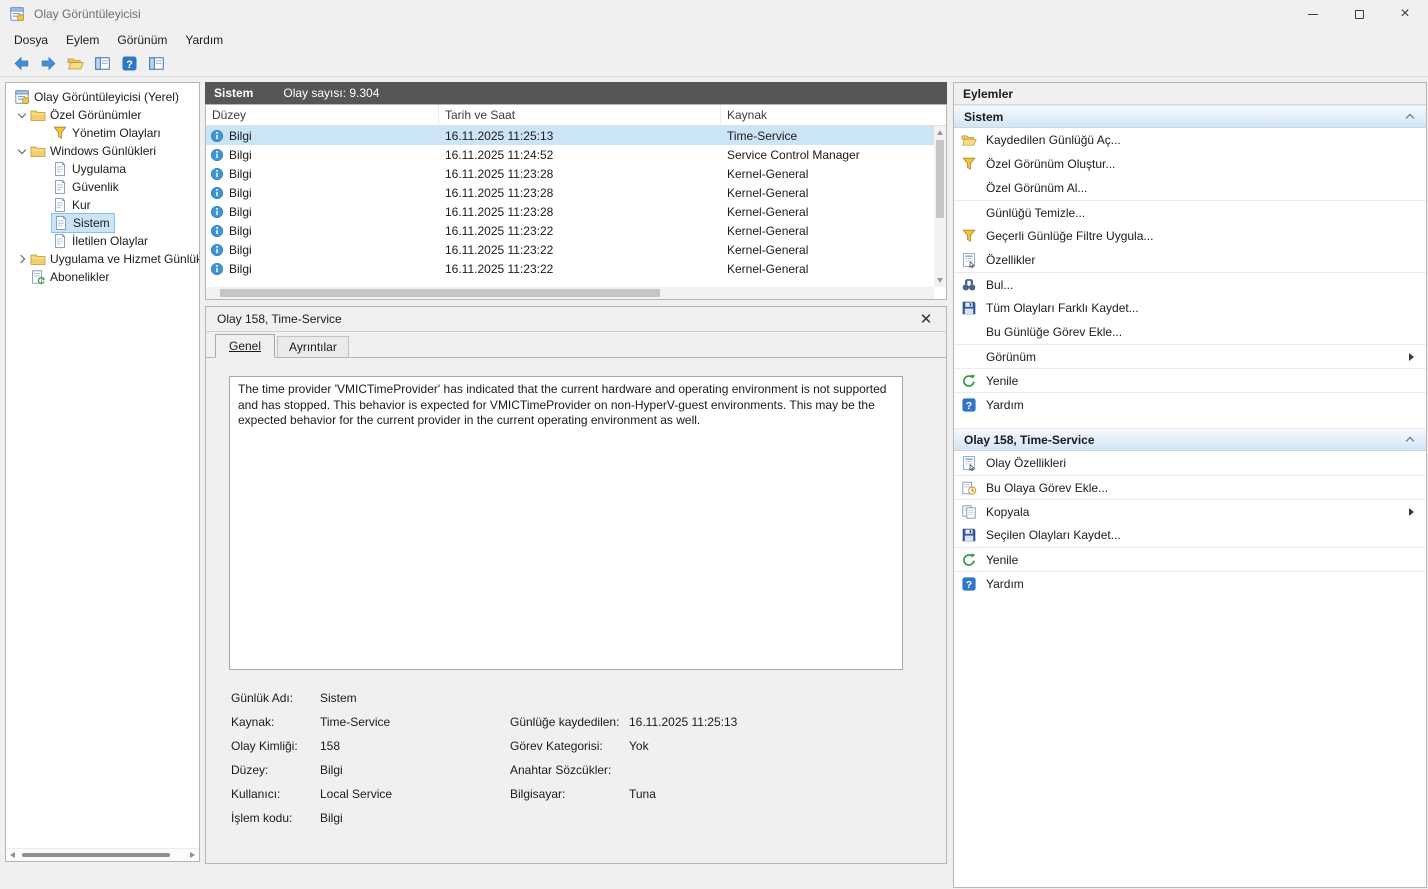 This screenshot has width=1428, height=889. What do you see at coordinates (102, 277) in the screenshot?
I see `tree-item-subscriptions: Abonelikler` at bounding box center [102, 277].